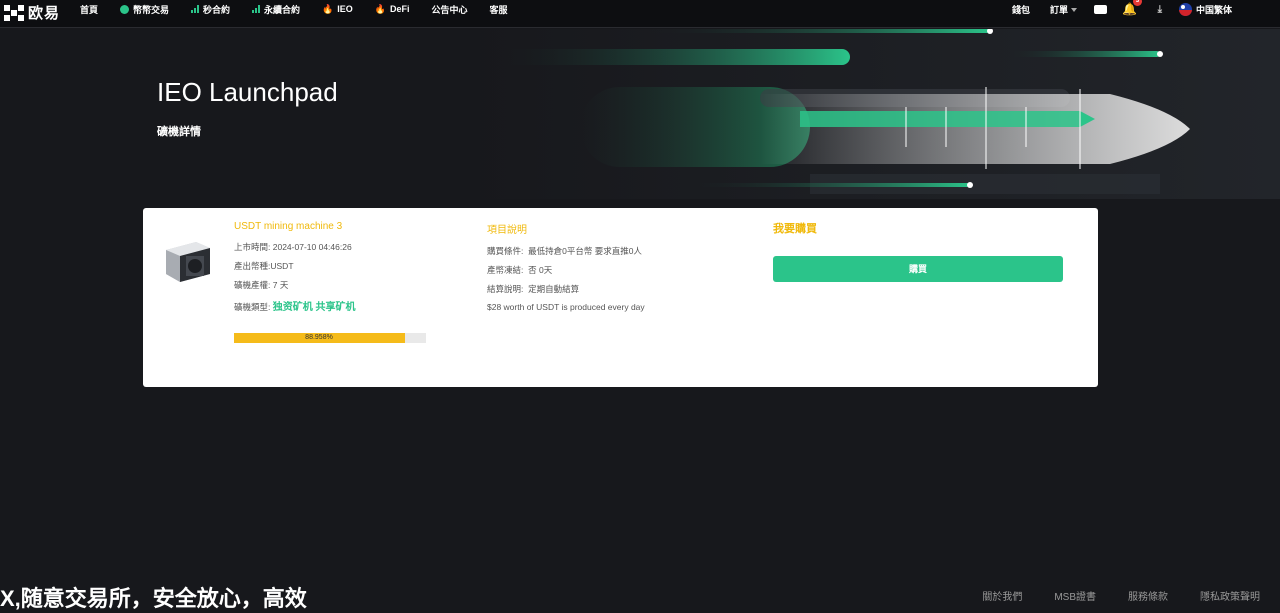 This screenshot has width=1280, height=613. What do you see at coordinates (1137, 3) in the screenshot?
I see `notification-badge: 3` at bounding box center [1137, 3].